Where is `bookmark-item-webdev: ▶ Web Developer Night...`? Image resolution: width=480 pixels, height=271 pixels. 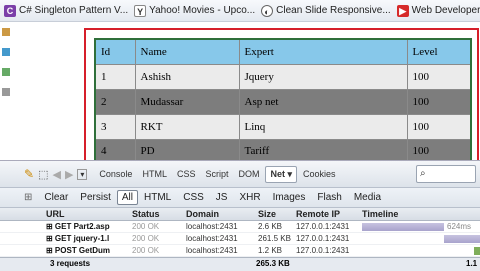 bookmark-item-webdev: ▶ Web Developer Night... is located at coordinates (438, 10).